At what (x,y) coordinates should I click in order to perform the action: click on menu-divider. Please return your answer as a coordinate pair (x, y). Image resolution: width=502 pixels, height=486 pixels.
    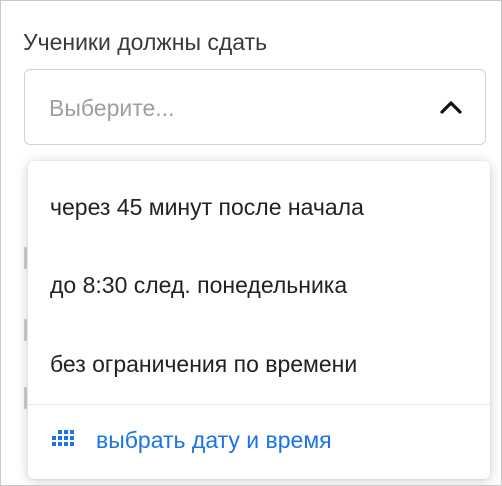
    Looking at the image, I should click on (259, 404).